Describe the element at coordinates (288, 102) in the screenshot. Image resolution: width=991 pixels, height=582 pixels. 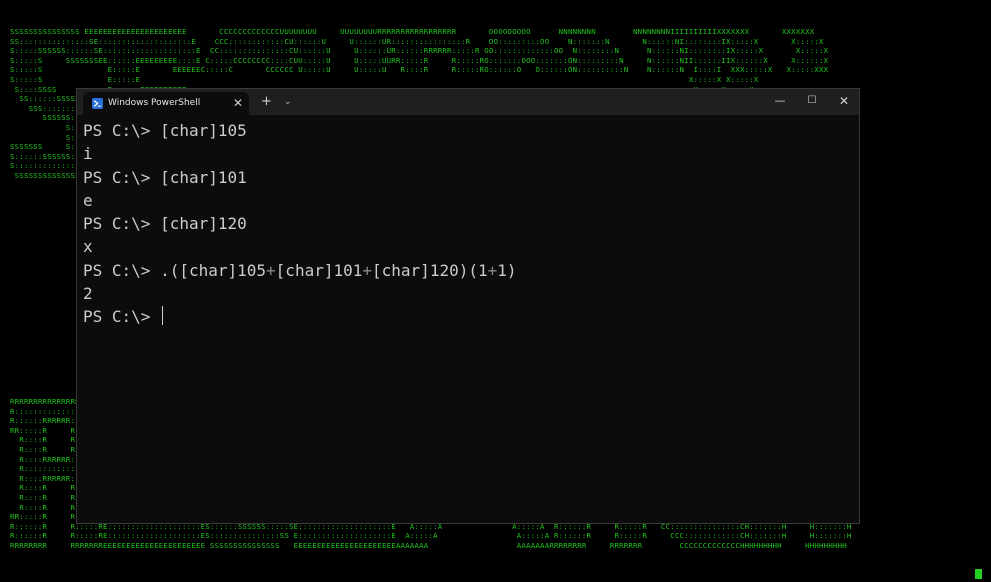
I see `chevron-down-icon: ⌄` at that location.